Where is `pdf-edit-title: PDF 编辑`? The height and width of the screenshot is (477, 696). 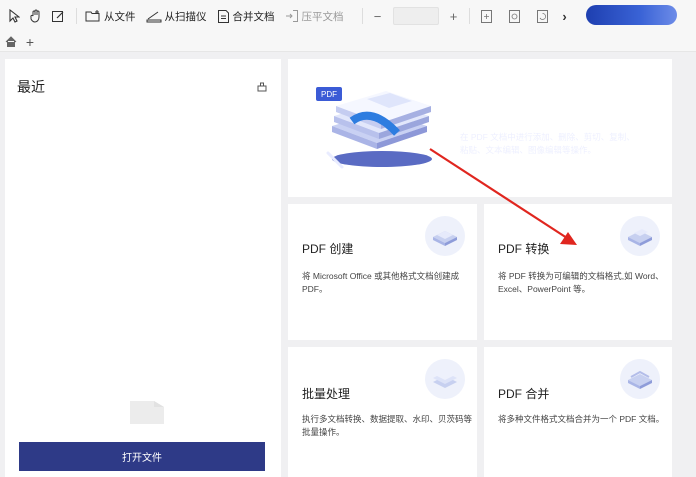 pdf-edit-title: PDF 编辑 is located at coordinates (492, 108).